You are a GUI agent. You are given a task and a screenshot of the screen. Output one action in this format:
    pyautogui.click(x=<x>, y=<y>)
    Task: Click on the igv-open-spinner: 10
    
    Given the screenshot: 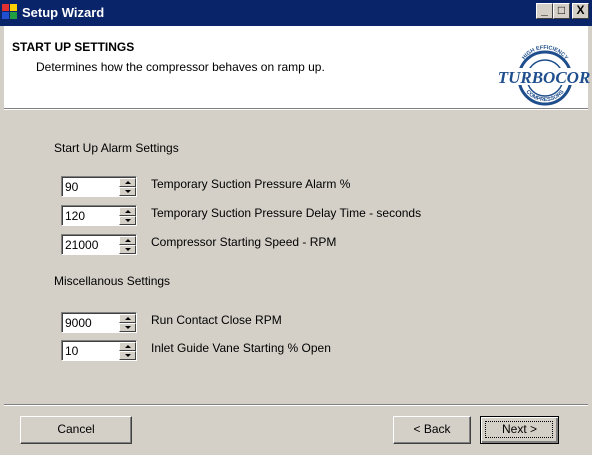 What is the action you would take?
    pyautogui.click(x=99, y=350)
    